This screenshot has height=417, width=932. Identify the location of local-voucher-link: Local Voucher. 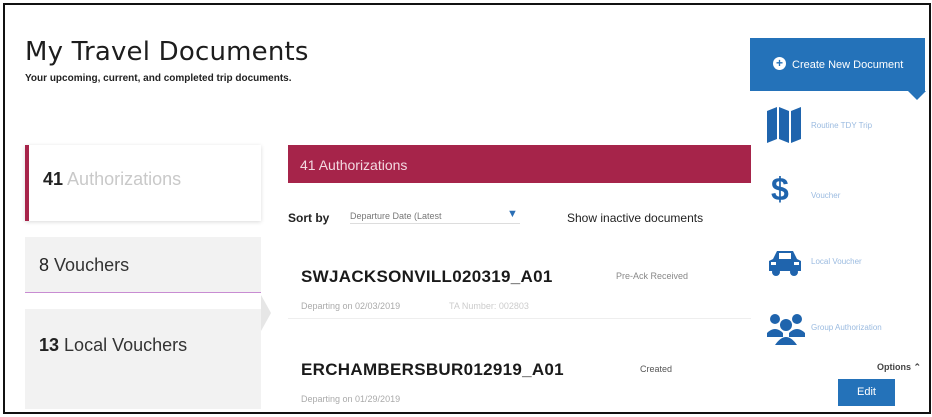
(836, 261).